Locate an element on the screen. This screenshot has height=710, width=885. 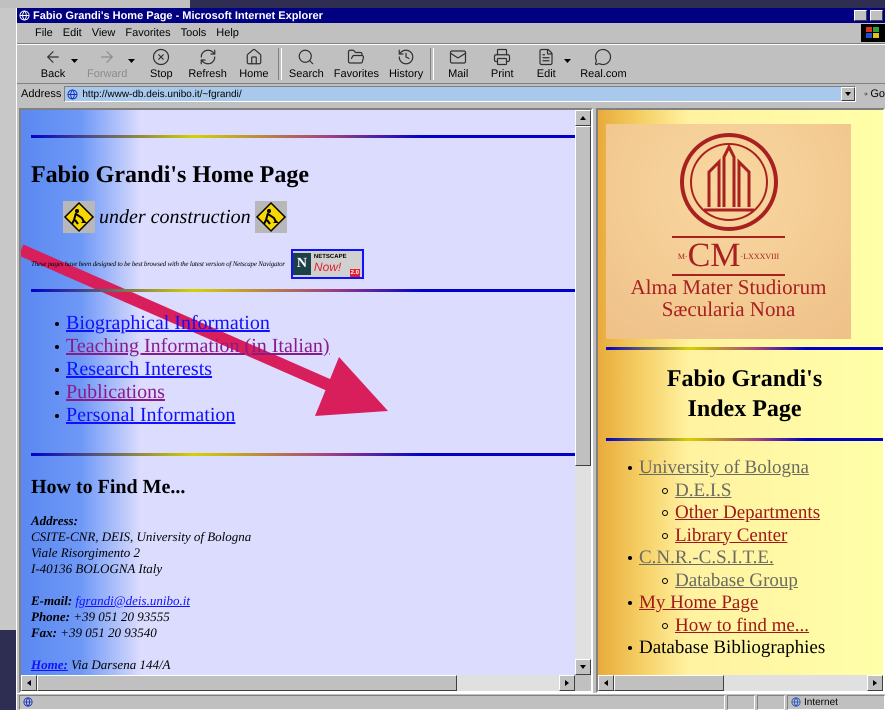
menu-item: Tools is located at coordinates (193, 33).